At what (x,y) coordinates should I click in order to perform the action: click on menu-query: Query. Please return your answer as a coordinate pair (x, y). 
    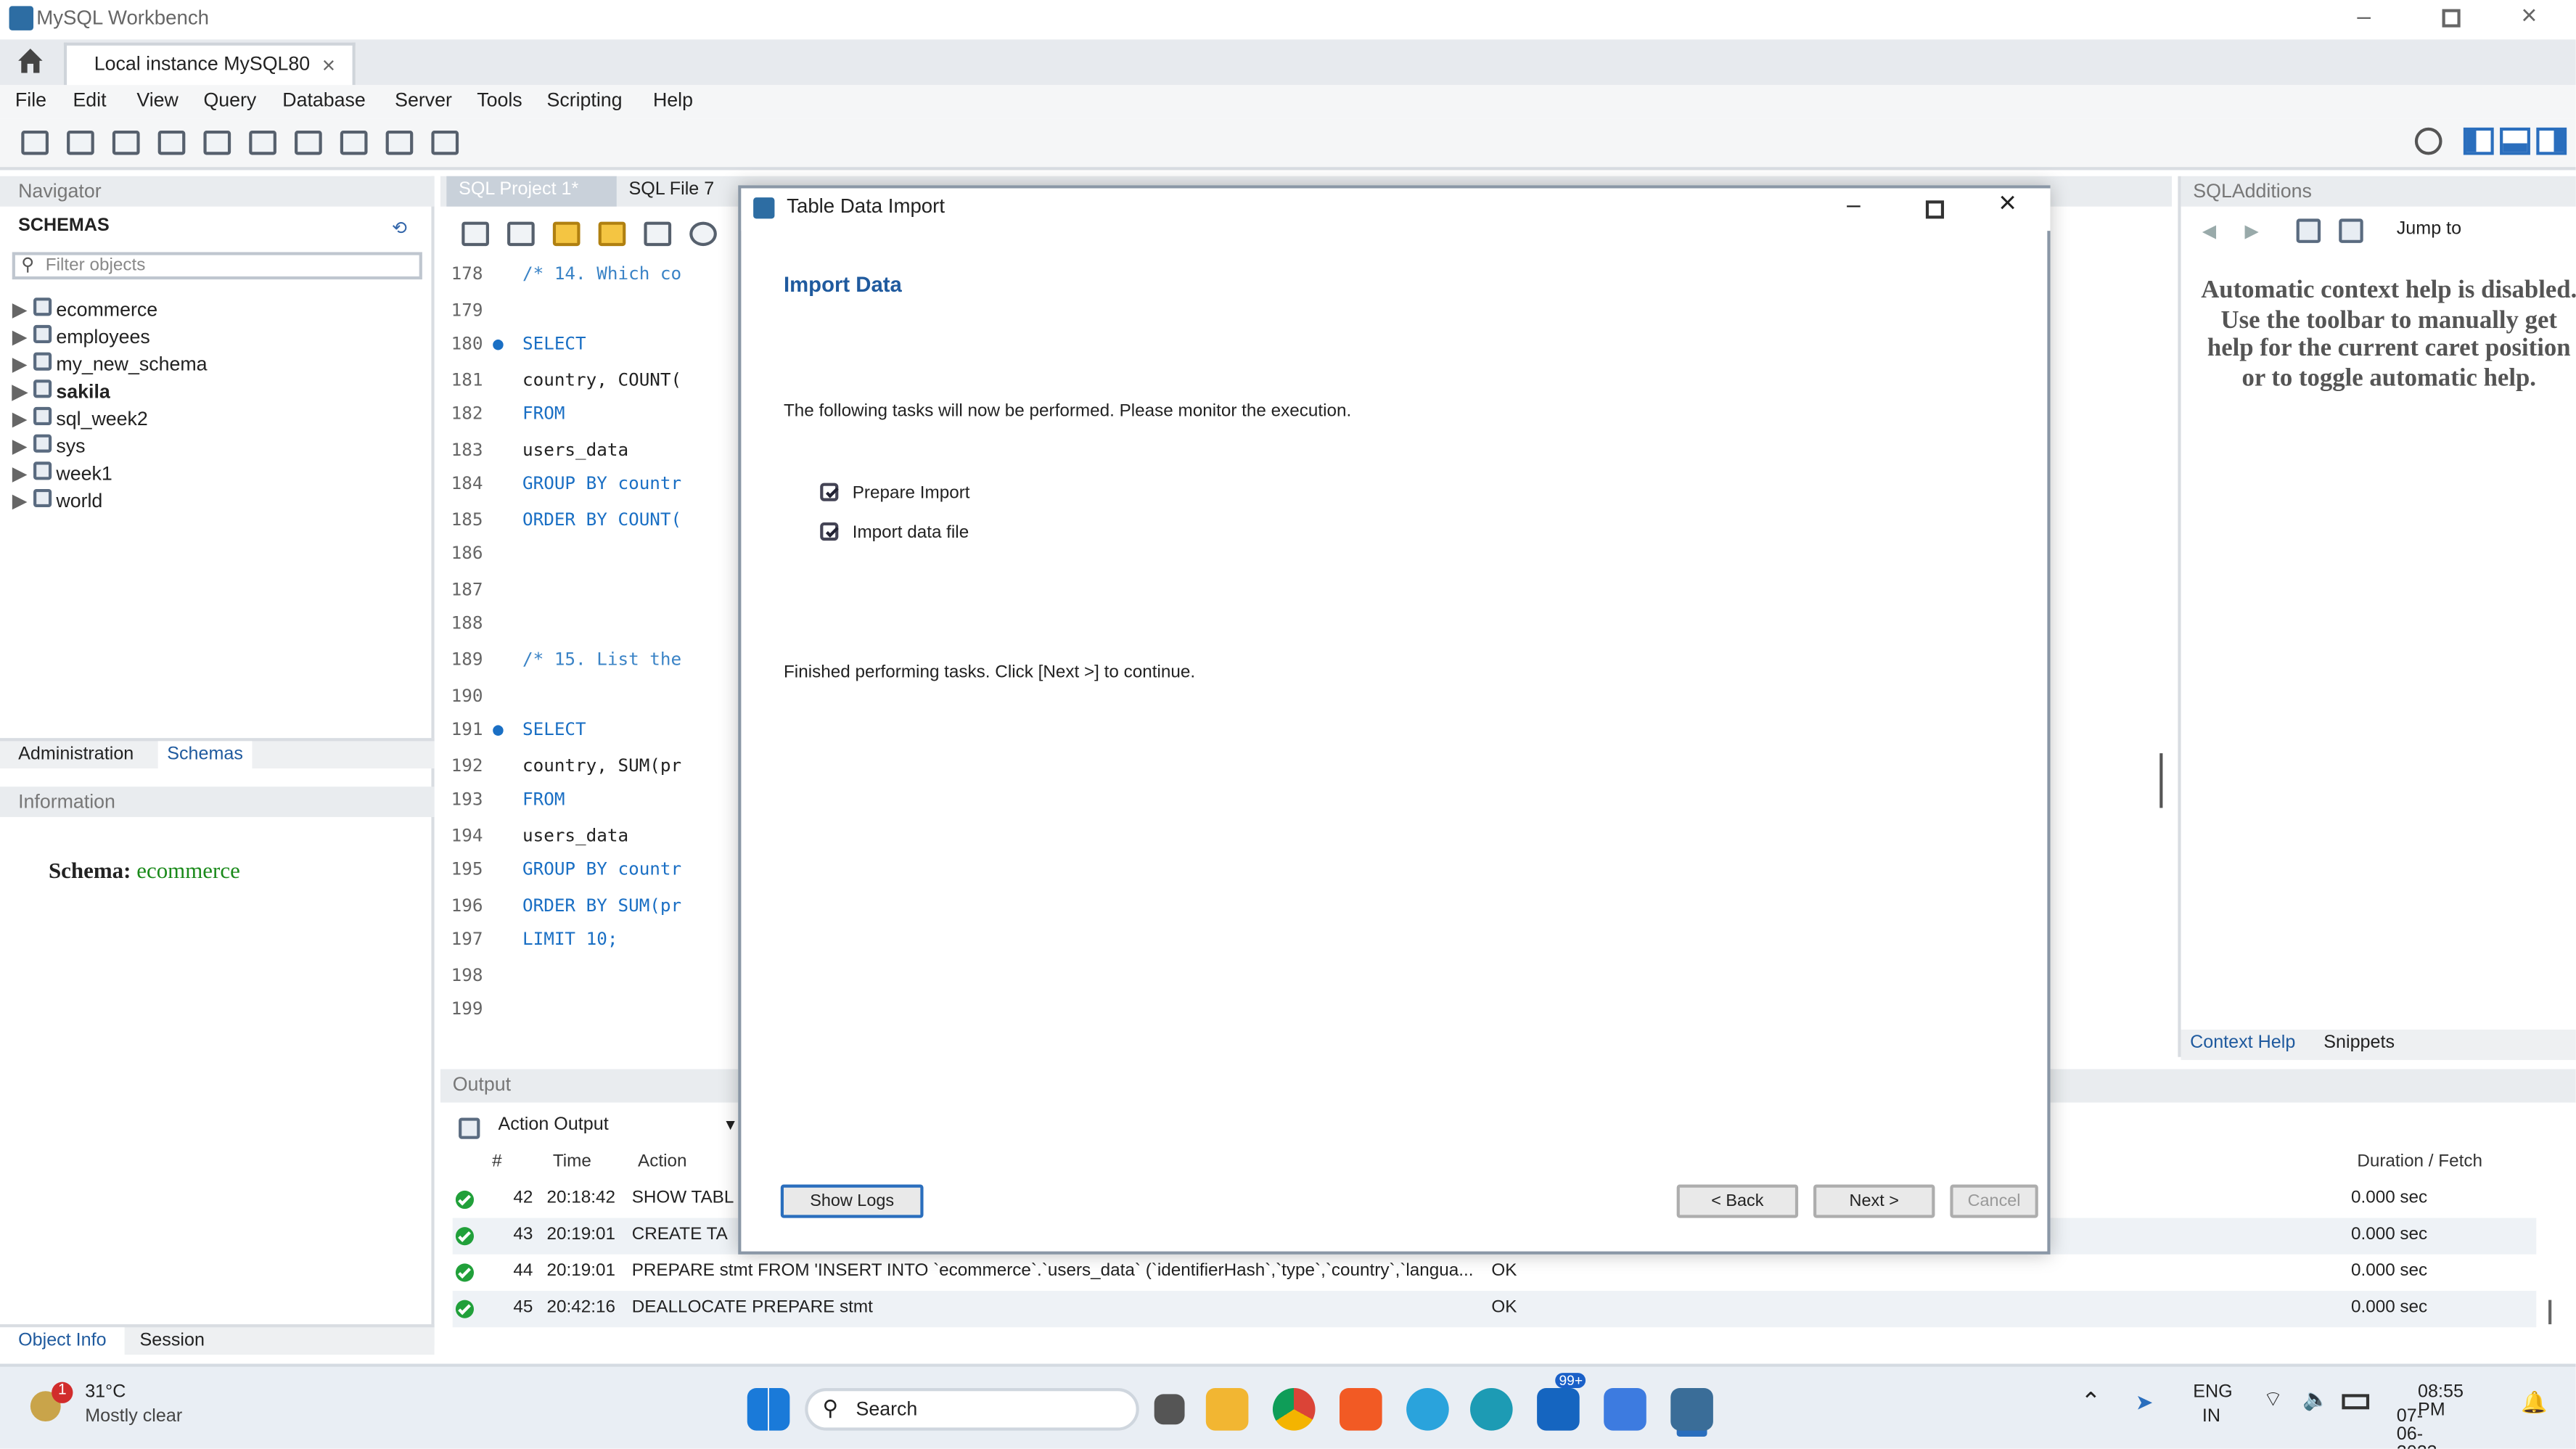
    Looking at the image, I should click on (229, 100).